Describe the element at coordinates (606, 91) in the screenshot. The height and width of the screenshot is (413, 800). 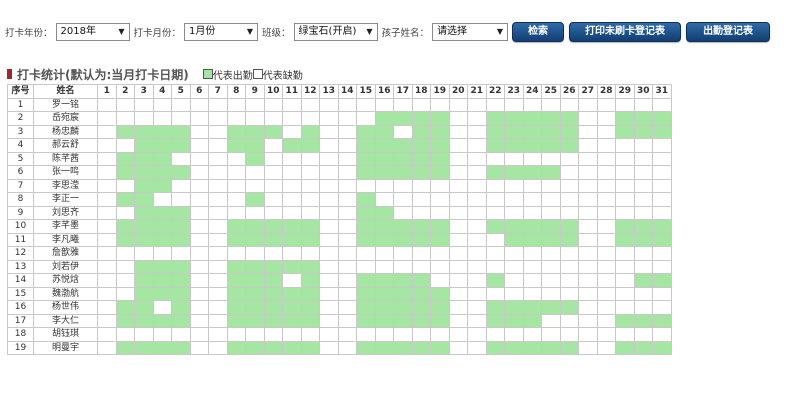
I see `header-day: 28` at that location.